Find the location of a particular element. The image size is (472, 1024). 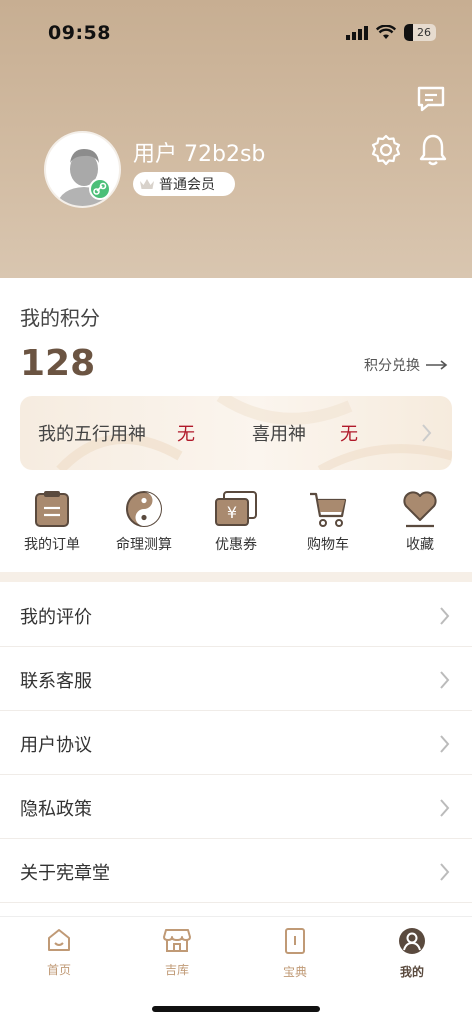

member-level-label: 普通会员 is located at coordinates (187, 185).